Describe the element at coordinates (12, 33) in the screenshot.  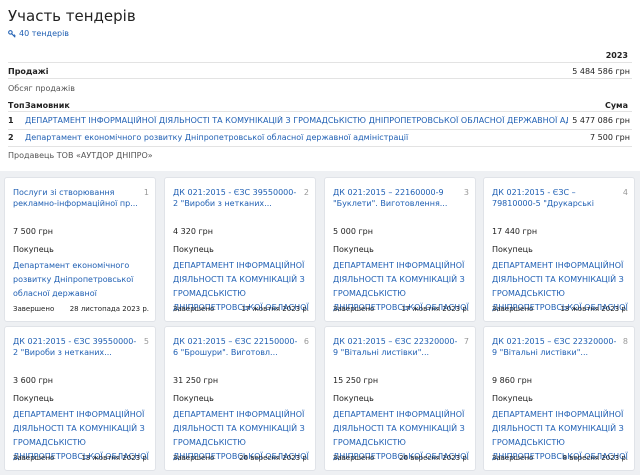
I see `key-icon` at that location.